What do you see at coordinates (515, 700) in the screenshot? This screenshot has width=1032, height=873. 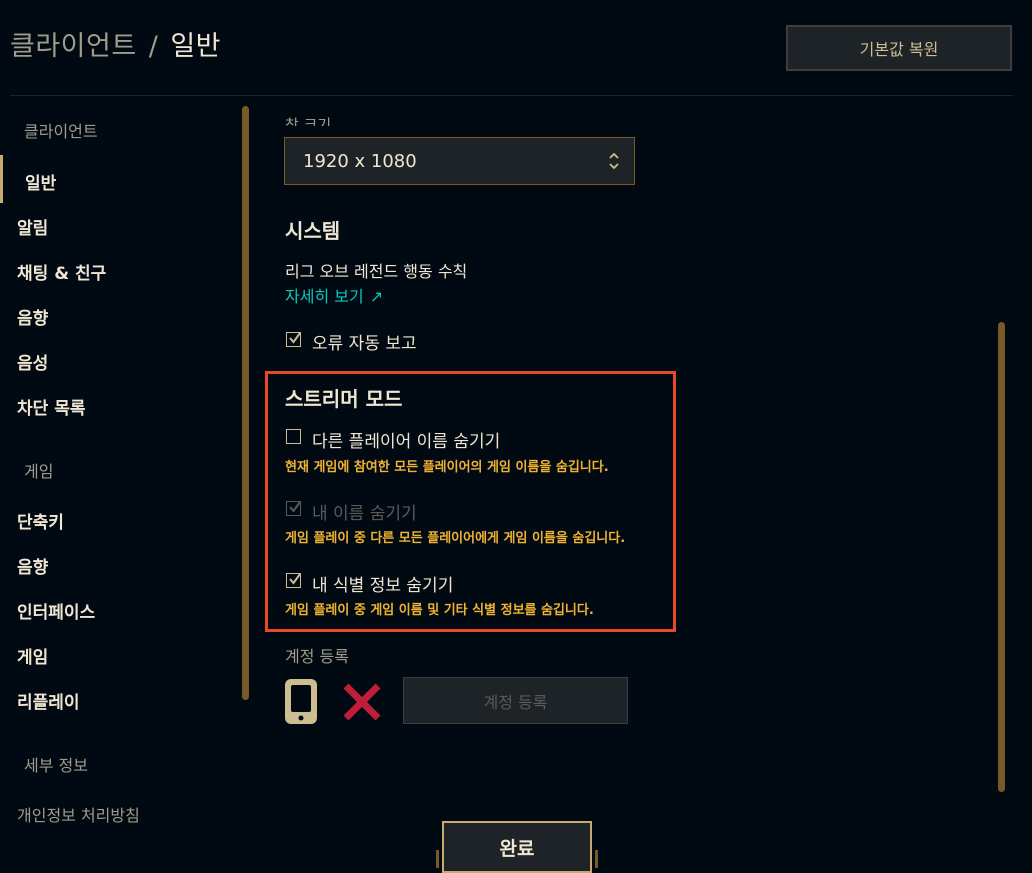 I see `register-account-button: 계정 등록` at bounding box center [515, 700].